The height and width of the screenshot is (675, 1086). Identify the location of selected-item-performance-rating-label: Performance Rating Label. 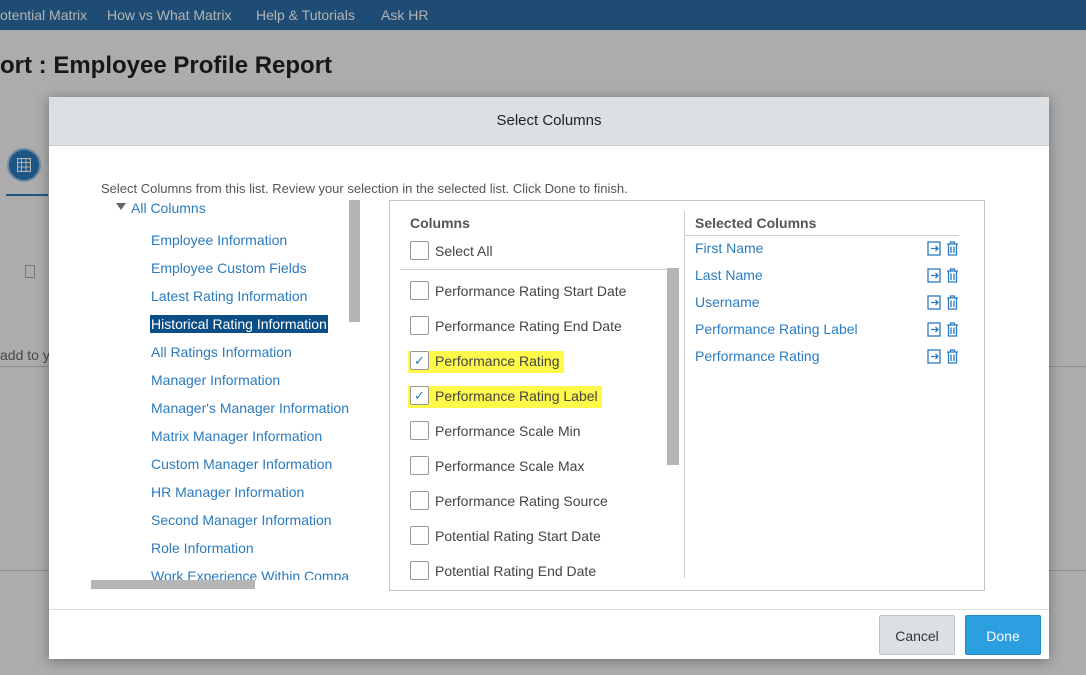
(776, 329).